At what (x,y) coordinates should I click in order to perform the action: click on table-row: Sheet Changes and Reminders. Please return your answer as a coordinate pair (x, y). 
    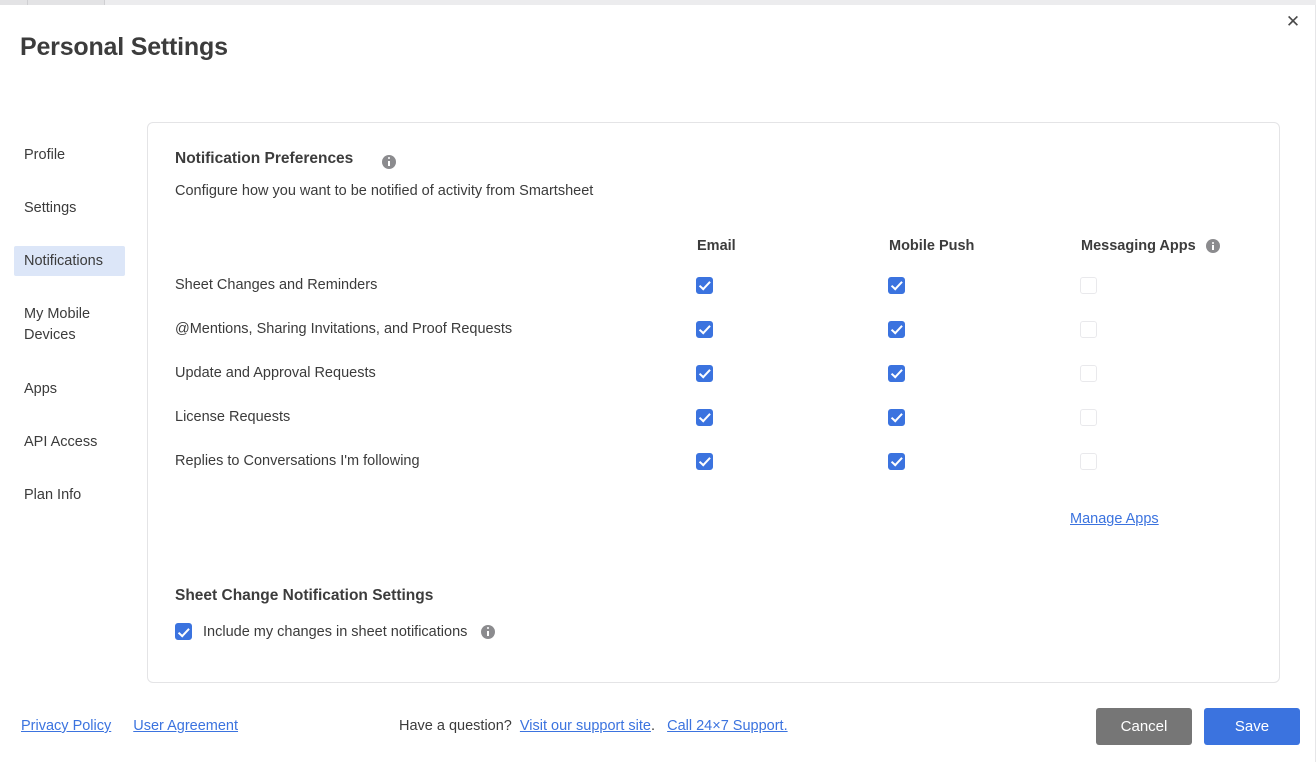
    Looking at the image, I should click on (715, 285).